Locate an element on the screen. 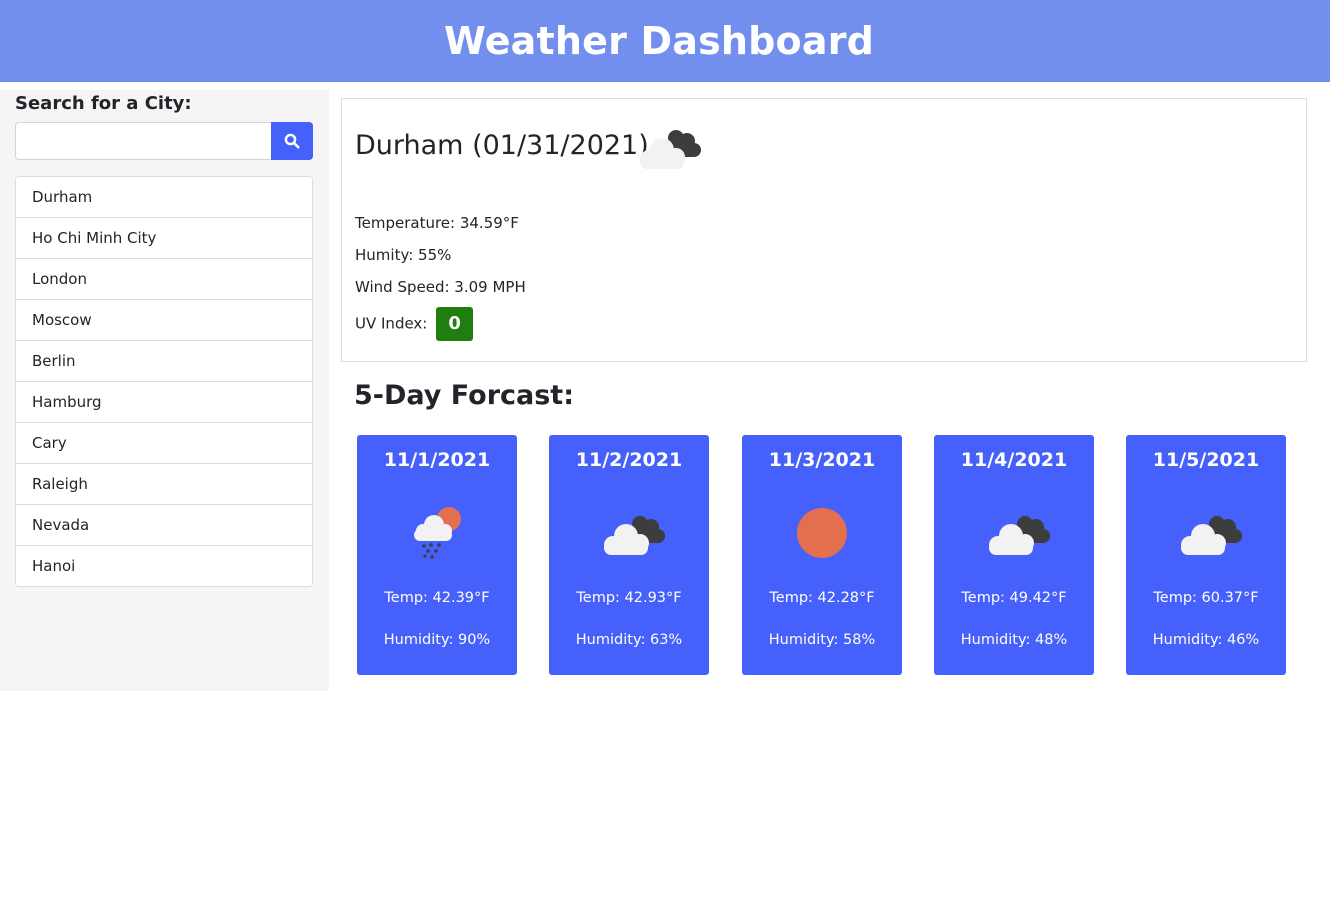 Image resolution: width=1330 pixels, height=901 pixels. forecast-card: 11/2/2021 Temp: 42.93°F Humidity: 63% is located at coordinates (629, 555).